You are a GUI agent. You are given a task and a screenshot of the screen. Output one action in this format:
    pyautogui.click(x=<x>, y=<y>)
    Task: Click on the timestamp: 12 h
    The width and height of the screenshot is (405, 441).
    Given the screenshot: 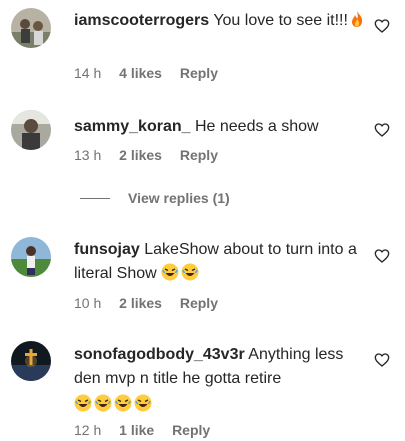 What is the action you would take?
    pyautogui.click(x=88, y=430)
    